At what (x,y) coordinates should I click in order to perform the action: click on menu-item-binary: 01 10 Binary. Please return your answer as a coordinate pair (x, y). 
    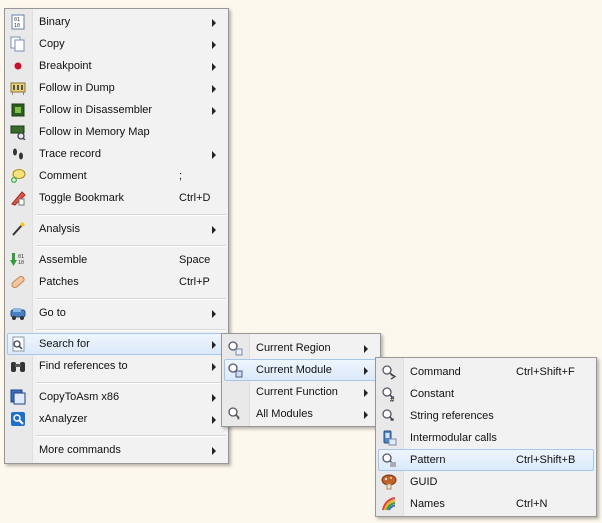
    Looking at the image, I should click on (116, 22).